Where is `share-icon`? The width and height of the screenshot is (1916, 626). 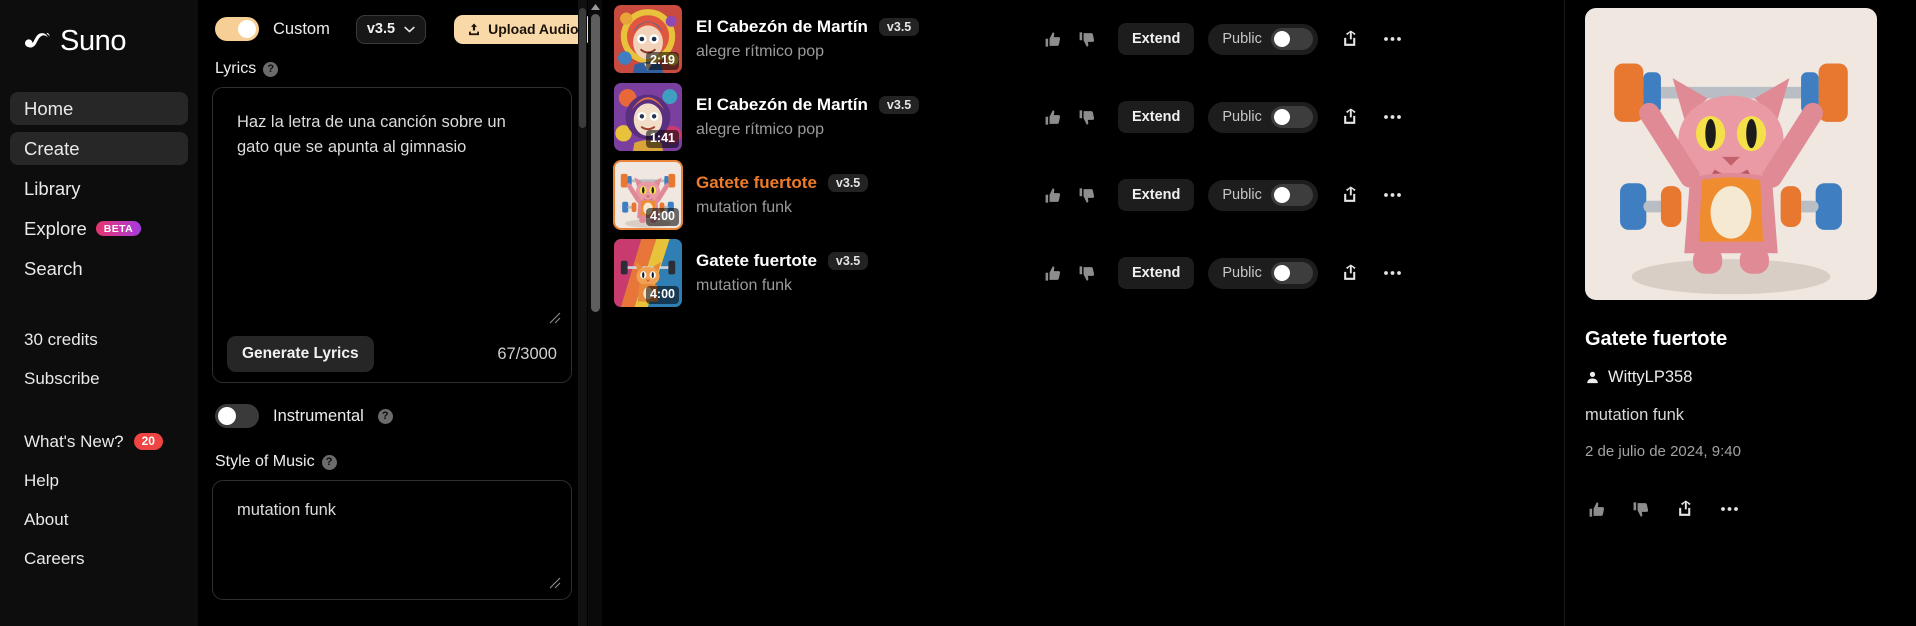
share-icon is located at coordinates (1350, 39).